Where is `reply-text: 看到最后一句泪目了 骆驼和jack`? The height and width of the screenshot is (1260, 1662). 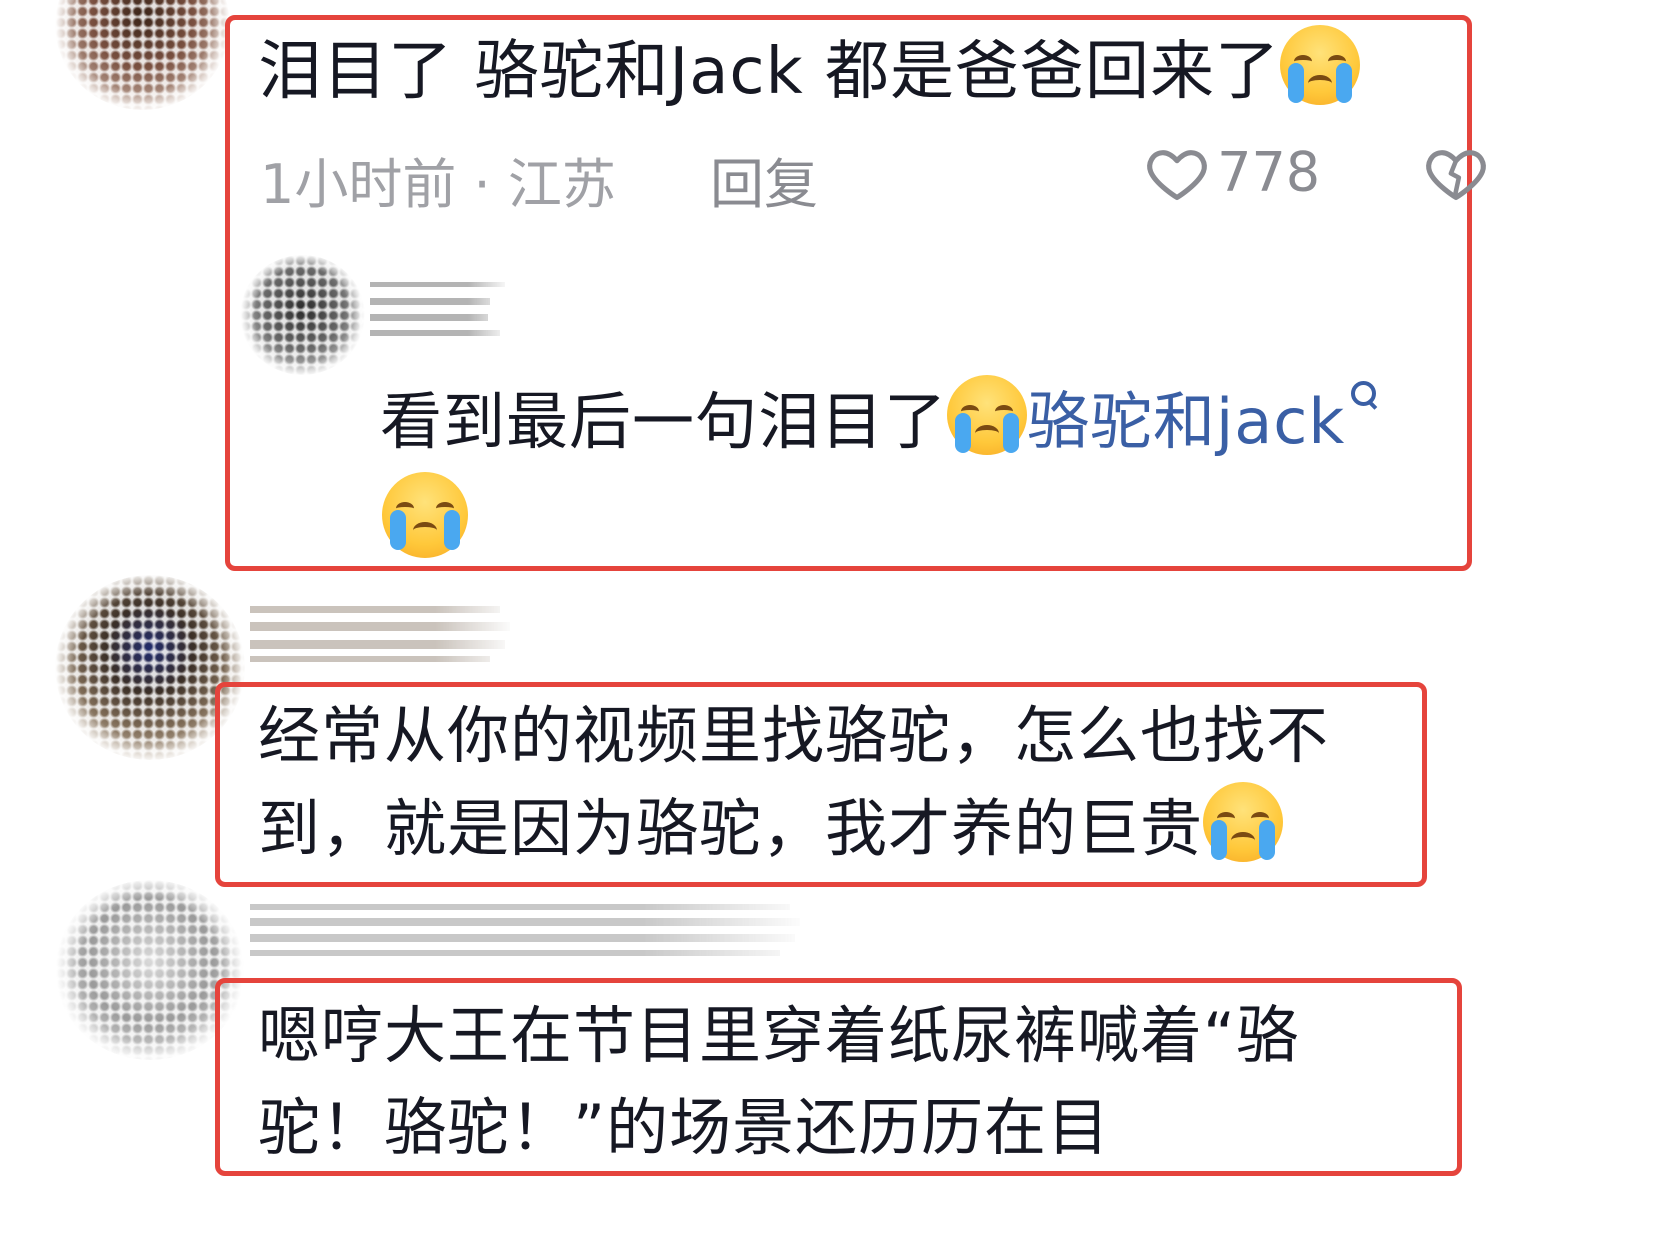
reply-text: 看到最后一句泪目了 骆驼和jack is located at coordinates (879, 421).